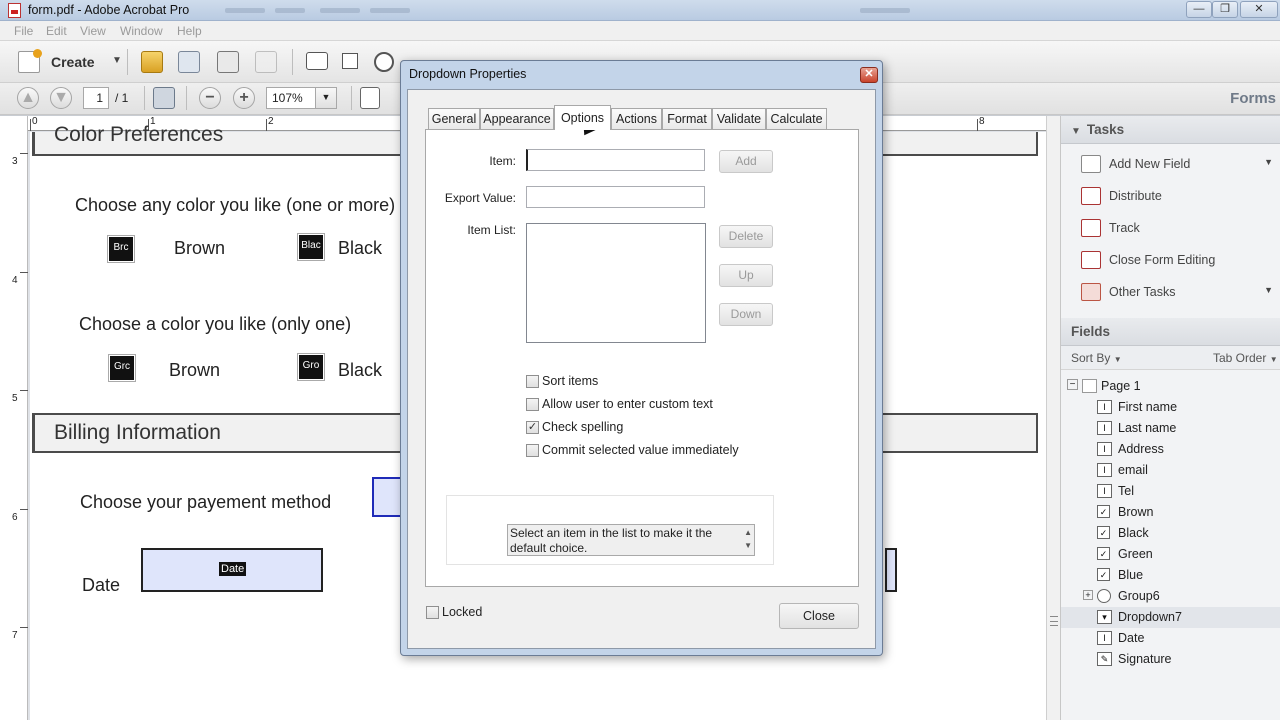 The height and width of the screenshot is (720, 1280). I want to click on tab-actions: Actions, so click(636, 118).